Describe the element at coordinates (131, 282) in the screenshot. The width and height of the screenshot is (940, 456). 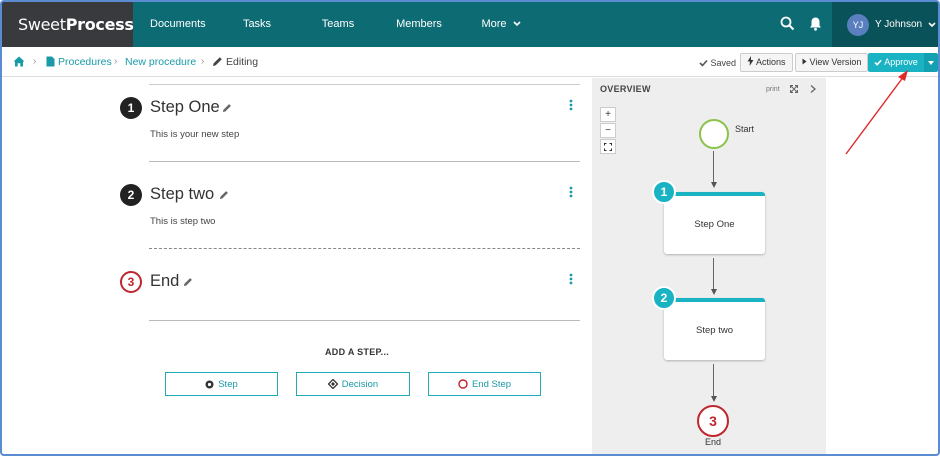
I see `end-step-badge: 3` at that location.